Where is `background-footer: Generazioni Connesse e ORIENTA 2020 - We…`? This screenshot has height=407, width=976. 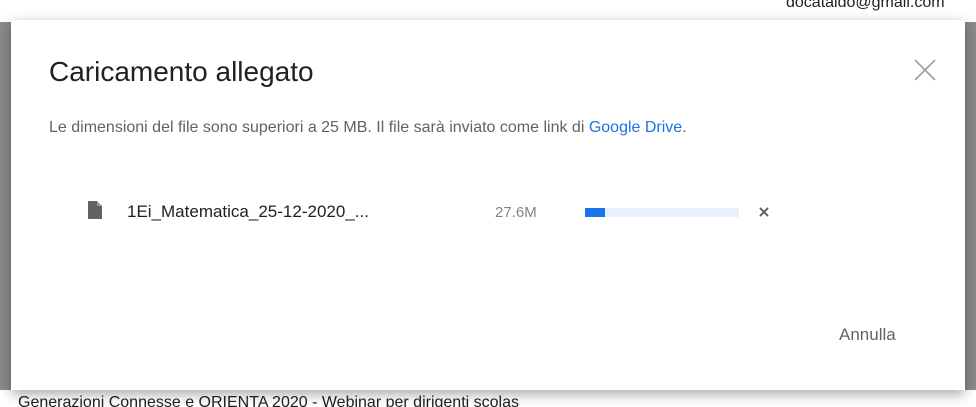
background-footer: Generazioni Connesse e ORIENTA 2020 - We… is located at coordinates (488, 398).